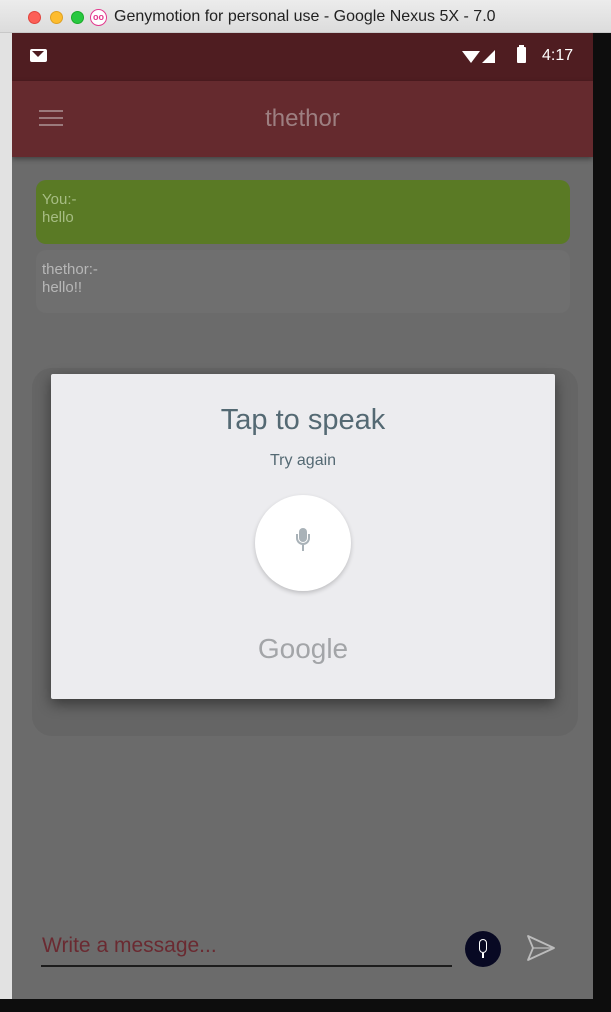 The width and height of the screenshot is (611, 1012). Describe the element at coordinates (77, 17) in the screenshot. I see `zoom-window-button` at that location.